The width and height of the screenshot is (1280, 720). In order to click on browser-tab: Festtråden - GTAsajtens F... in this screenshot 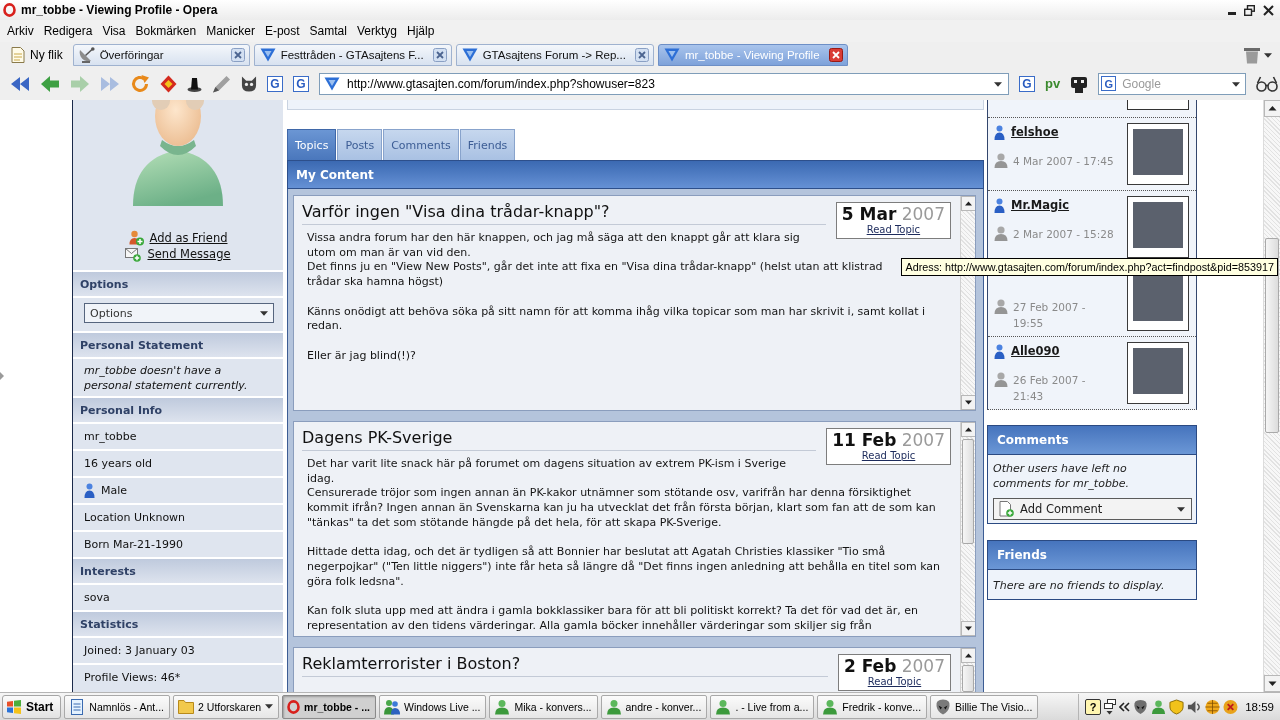, I will do `click(352, 55)`.